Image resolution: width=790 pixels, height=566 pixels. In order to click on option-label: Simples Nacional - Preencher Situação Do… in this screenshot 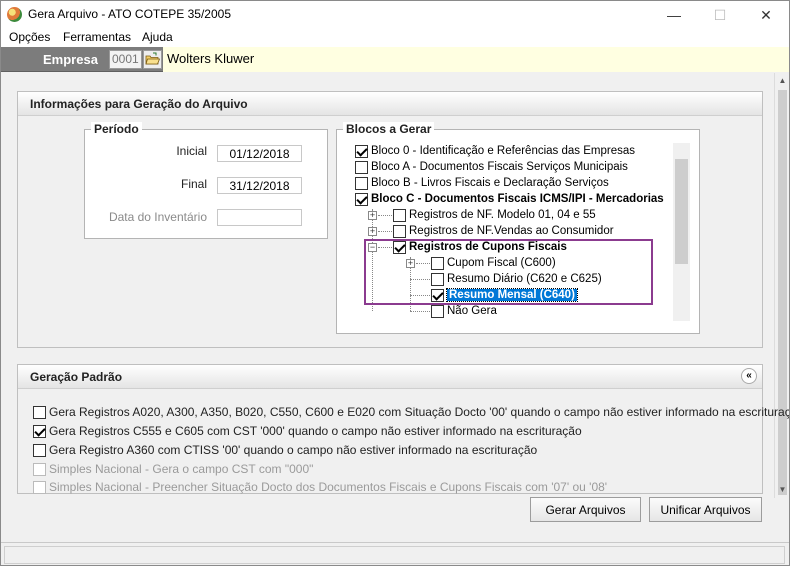, I will do `click(328, 487)`.